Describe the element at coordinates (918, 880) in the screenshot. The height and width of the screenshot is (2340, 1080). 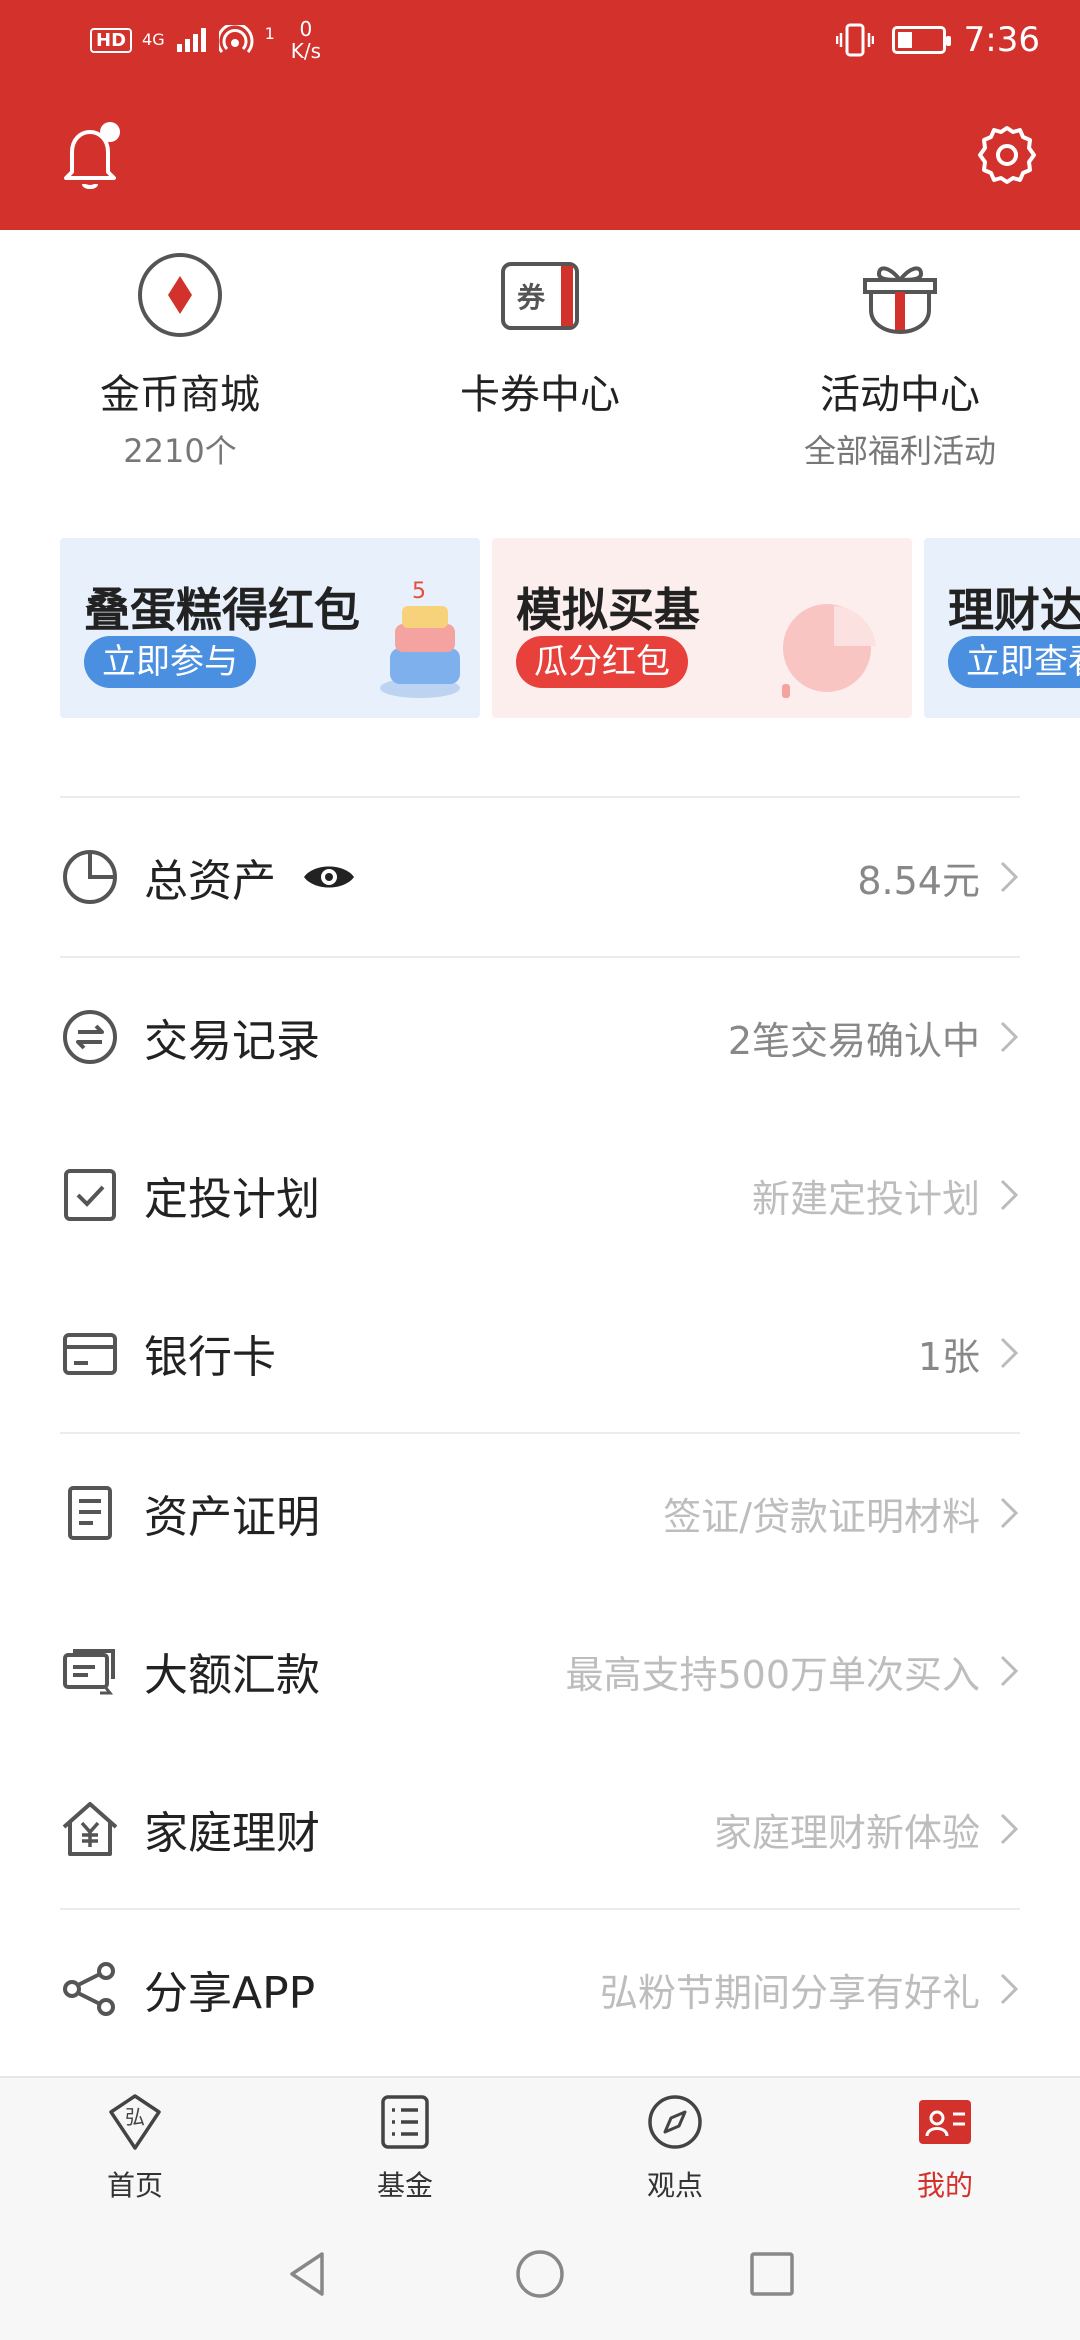
I see `row-value: 8.54元` at that location.